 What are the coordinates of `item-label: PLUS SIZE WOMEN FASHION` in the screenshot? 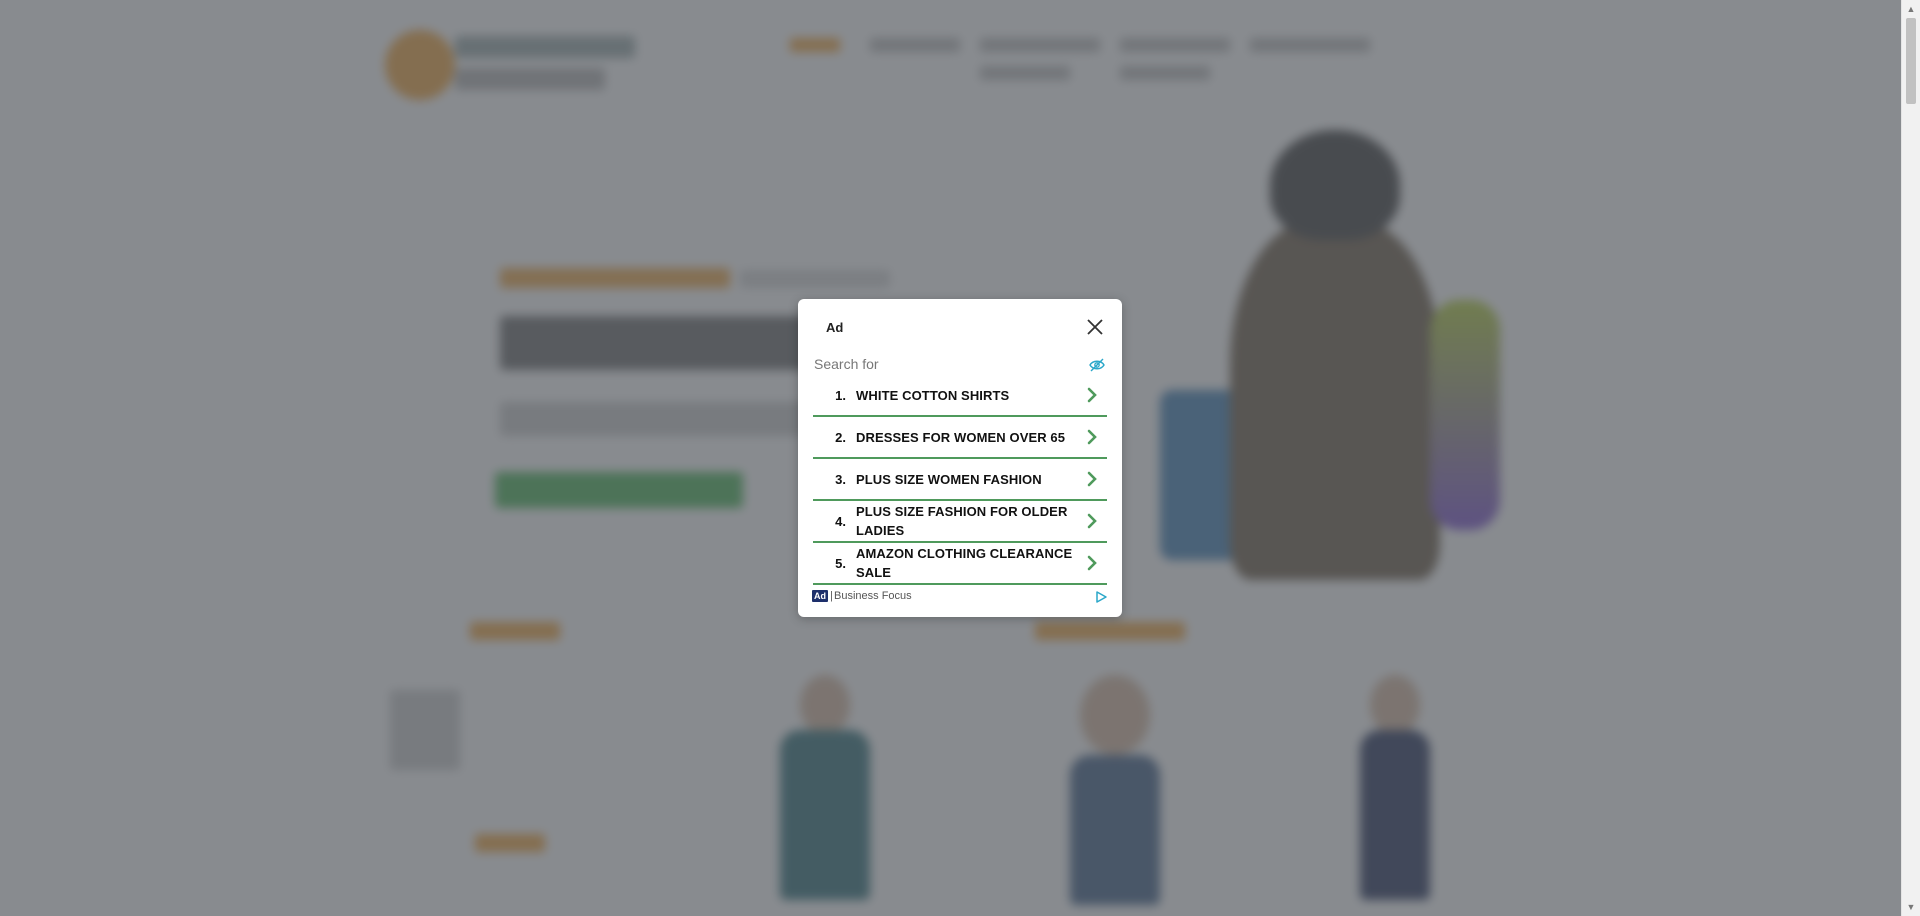 It's located at (949, 479).